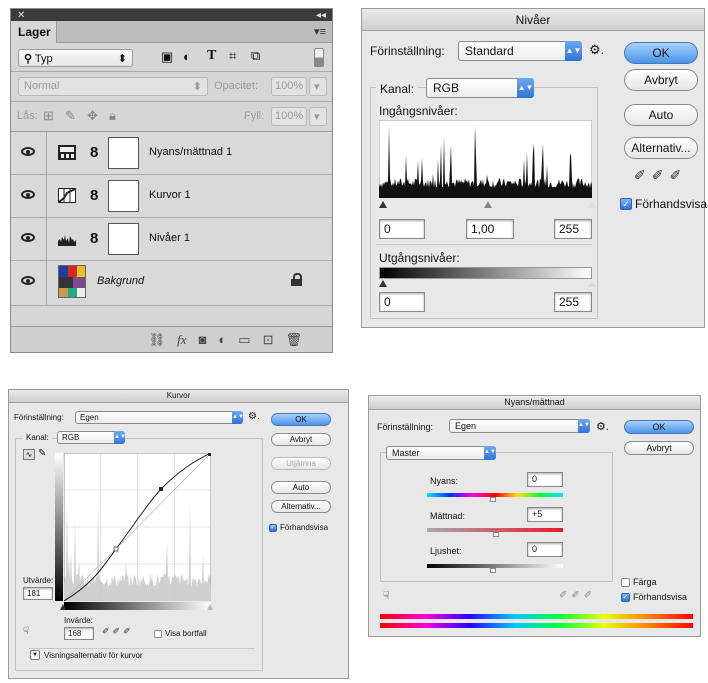  Describe the element at coordinates (43, 59) in the screenshot. I see `filter-kind-value: Typ` at that location.